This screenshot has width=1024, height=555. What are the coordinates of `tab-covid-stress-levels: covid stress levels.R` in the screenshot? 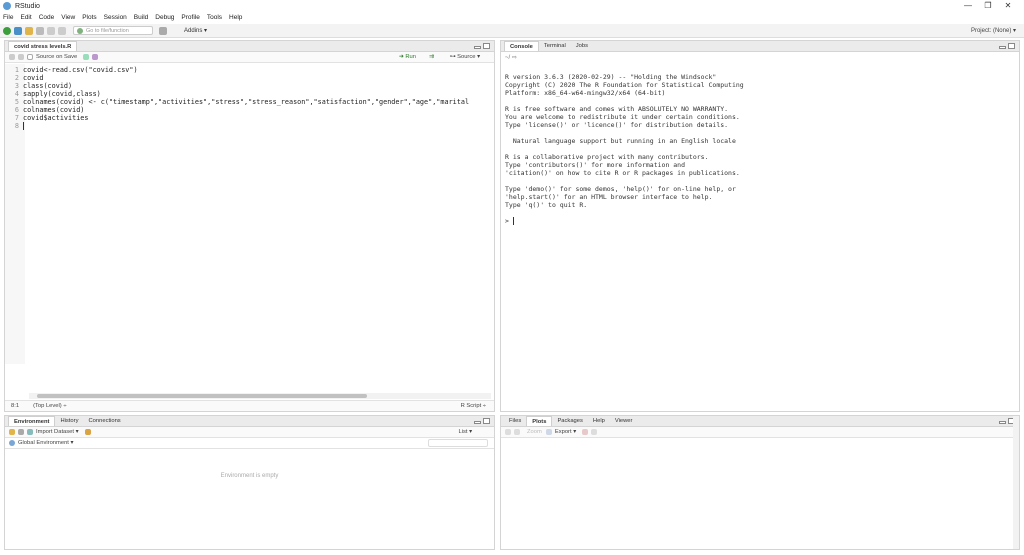 It's located at (43, 46).